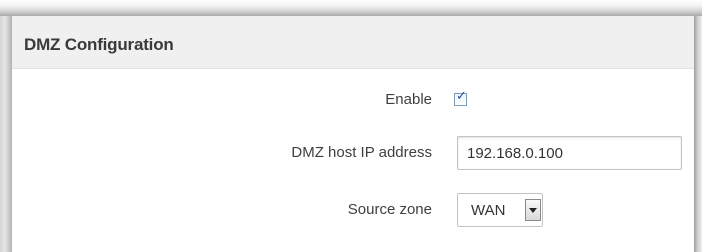  I want to click on source-zone-label: Source zone, so click(389, 209).